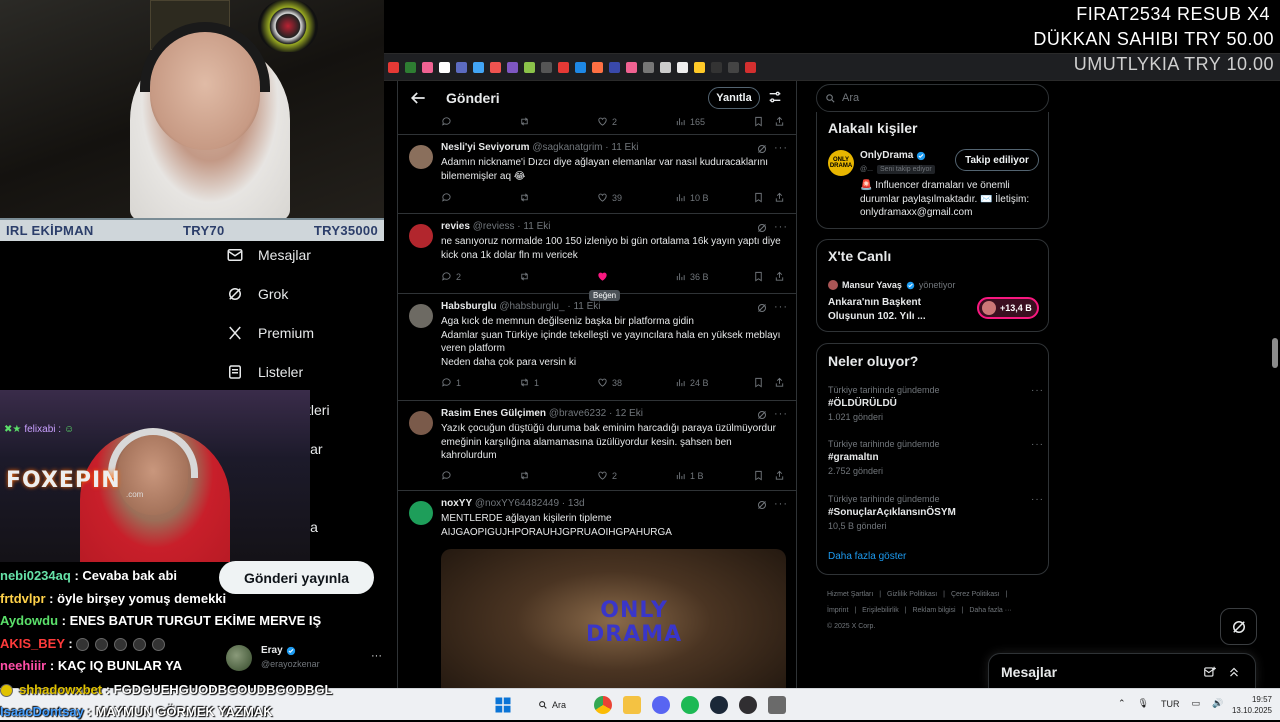  What do you see at coordinates (777, 705) in the screenshot?
I see `calculator-icon` at bounding box center [777, 705].